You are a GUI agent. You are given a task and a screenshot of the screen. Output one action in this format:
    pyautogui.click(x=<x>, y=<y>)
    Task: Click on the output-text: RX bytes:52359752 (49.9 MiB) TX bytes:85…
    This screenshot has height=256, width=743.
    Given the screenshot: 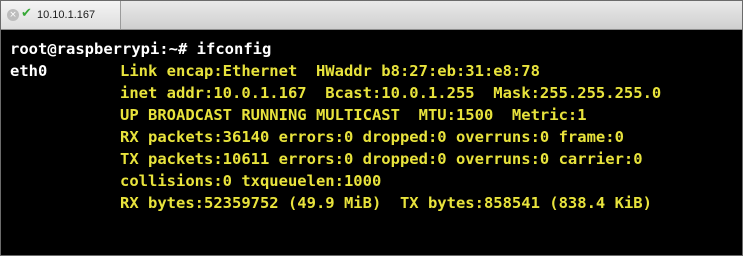 What is the action you would take?
    pyautogui.click(x=386, y=203)
    